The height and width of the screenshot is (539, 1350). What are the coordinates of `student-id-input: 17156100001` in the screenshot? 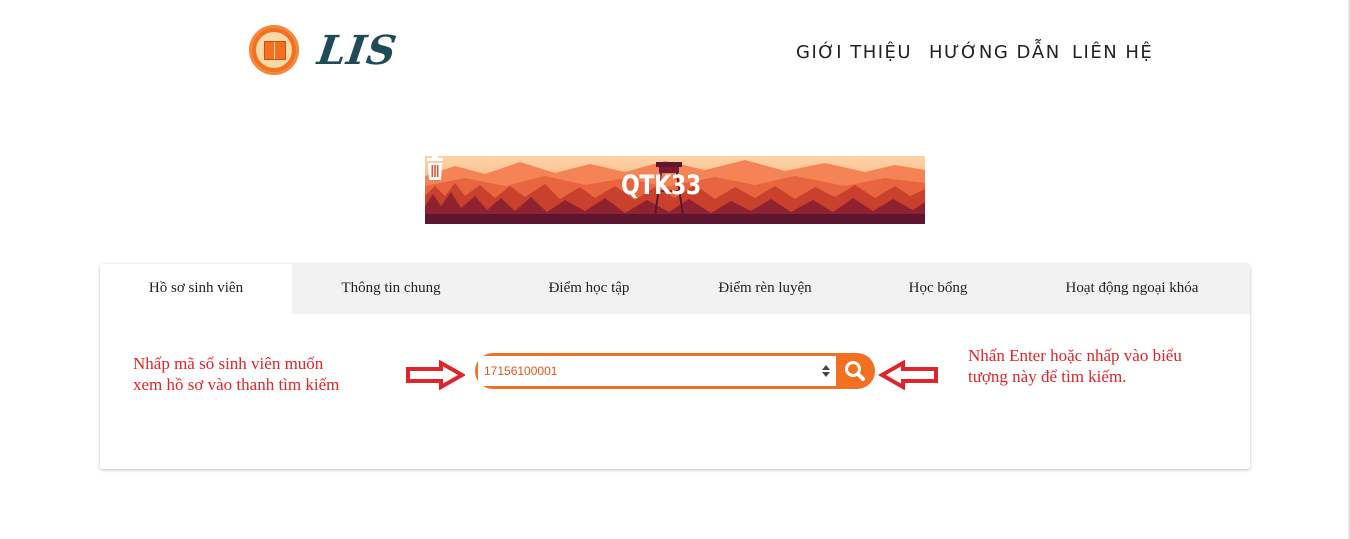 It's located at (657, 371).